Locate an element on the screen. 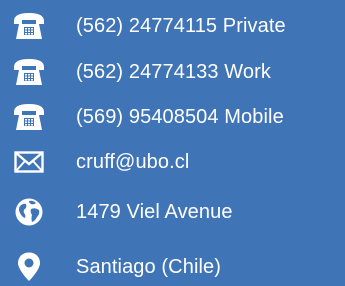 The width and height of the screenshot is (345, 286). contact-text: (569) 95408504 Mobile is located at coordinates (180, 117).